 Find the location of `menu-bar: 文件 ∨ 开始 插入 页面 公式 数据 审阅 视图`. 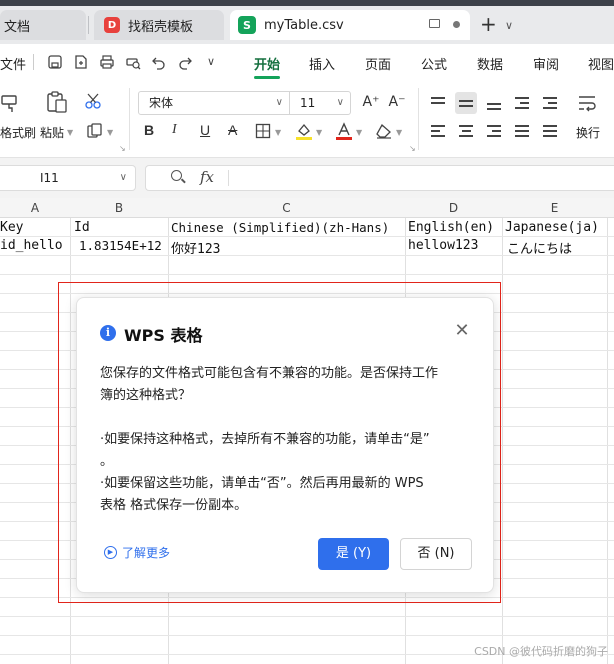

menu-bar: 文件 ∨ 开始 插入 页面 公式 数据 审阅 视图 is located at coordinates (307, 62).